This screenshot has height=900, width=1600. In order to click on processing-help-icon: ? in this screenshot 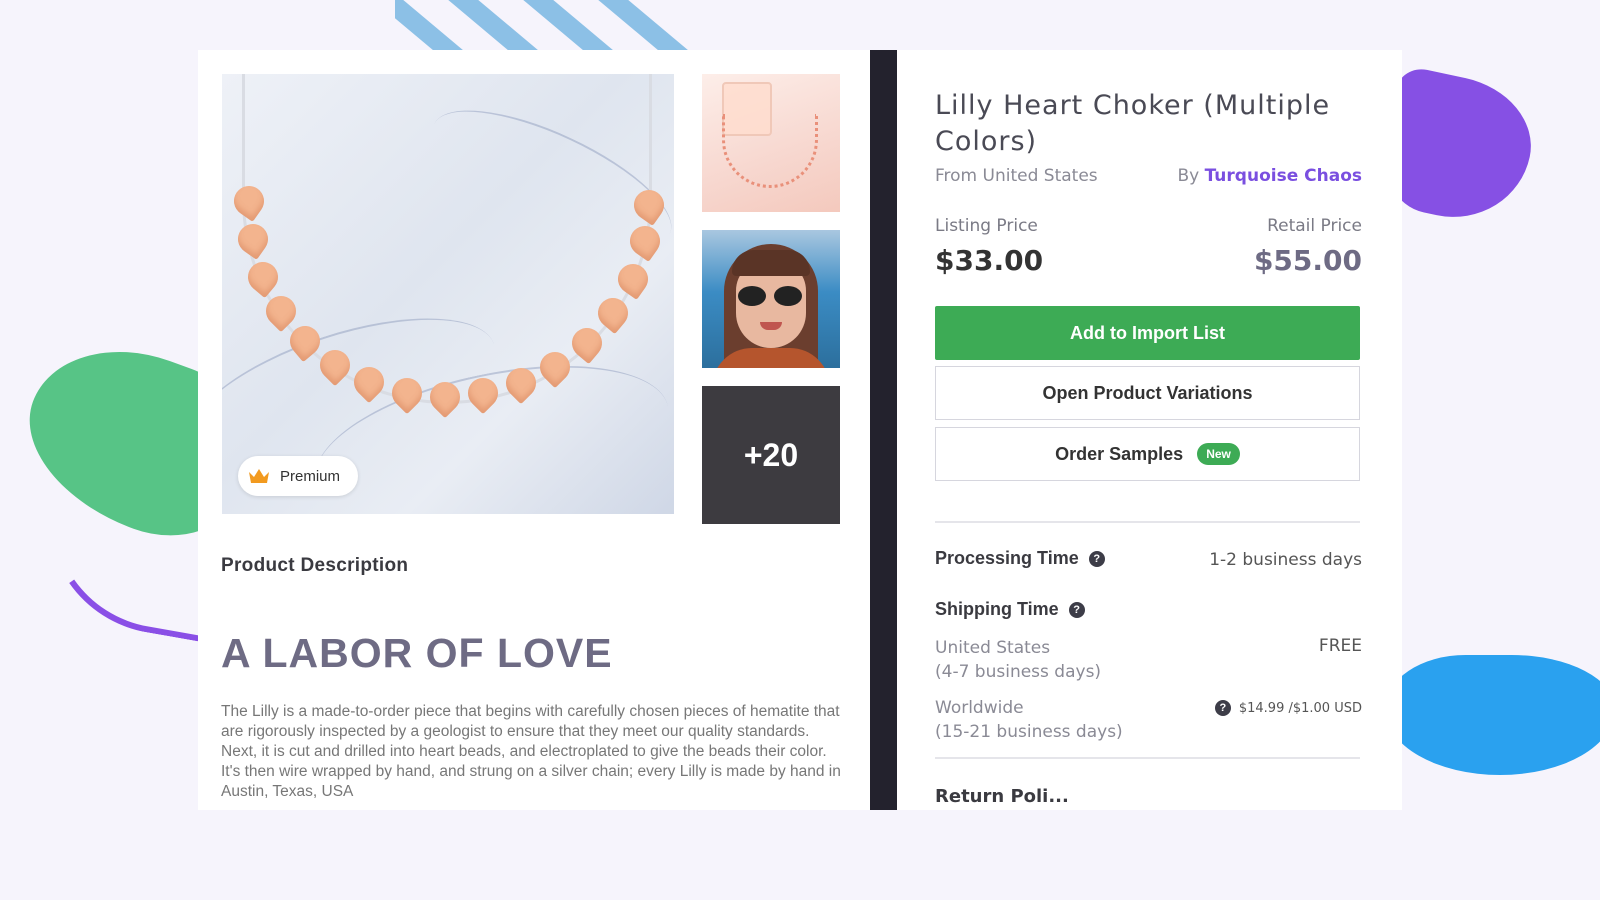, I will do `click(1096, 558)`.